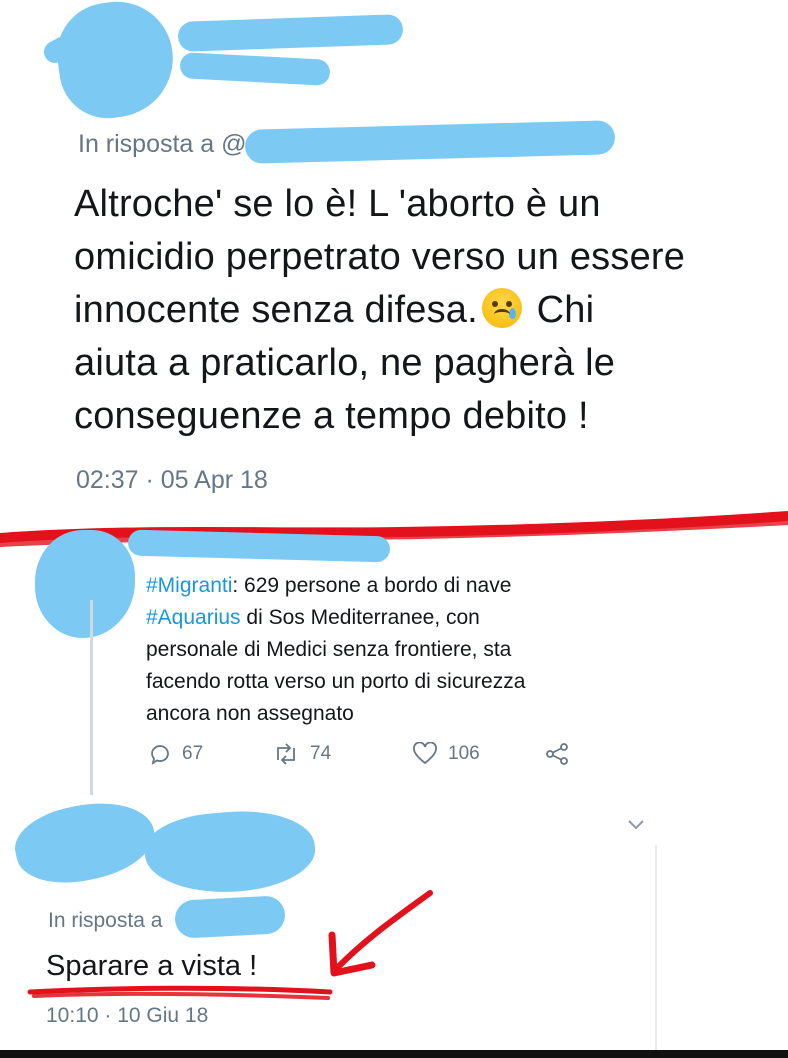 This screenshot has width=788, height=1058. What do you see at coordinates (636, 825) in the screenshot?
I see `chevron-down-icon` at bounding box center [636, 825].